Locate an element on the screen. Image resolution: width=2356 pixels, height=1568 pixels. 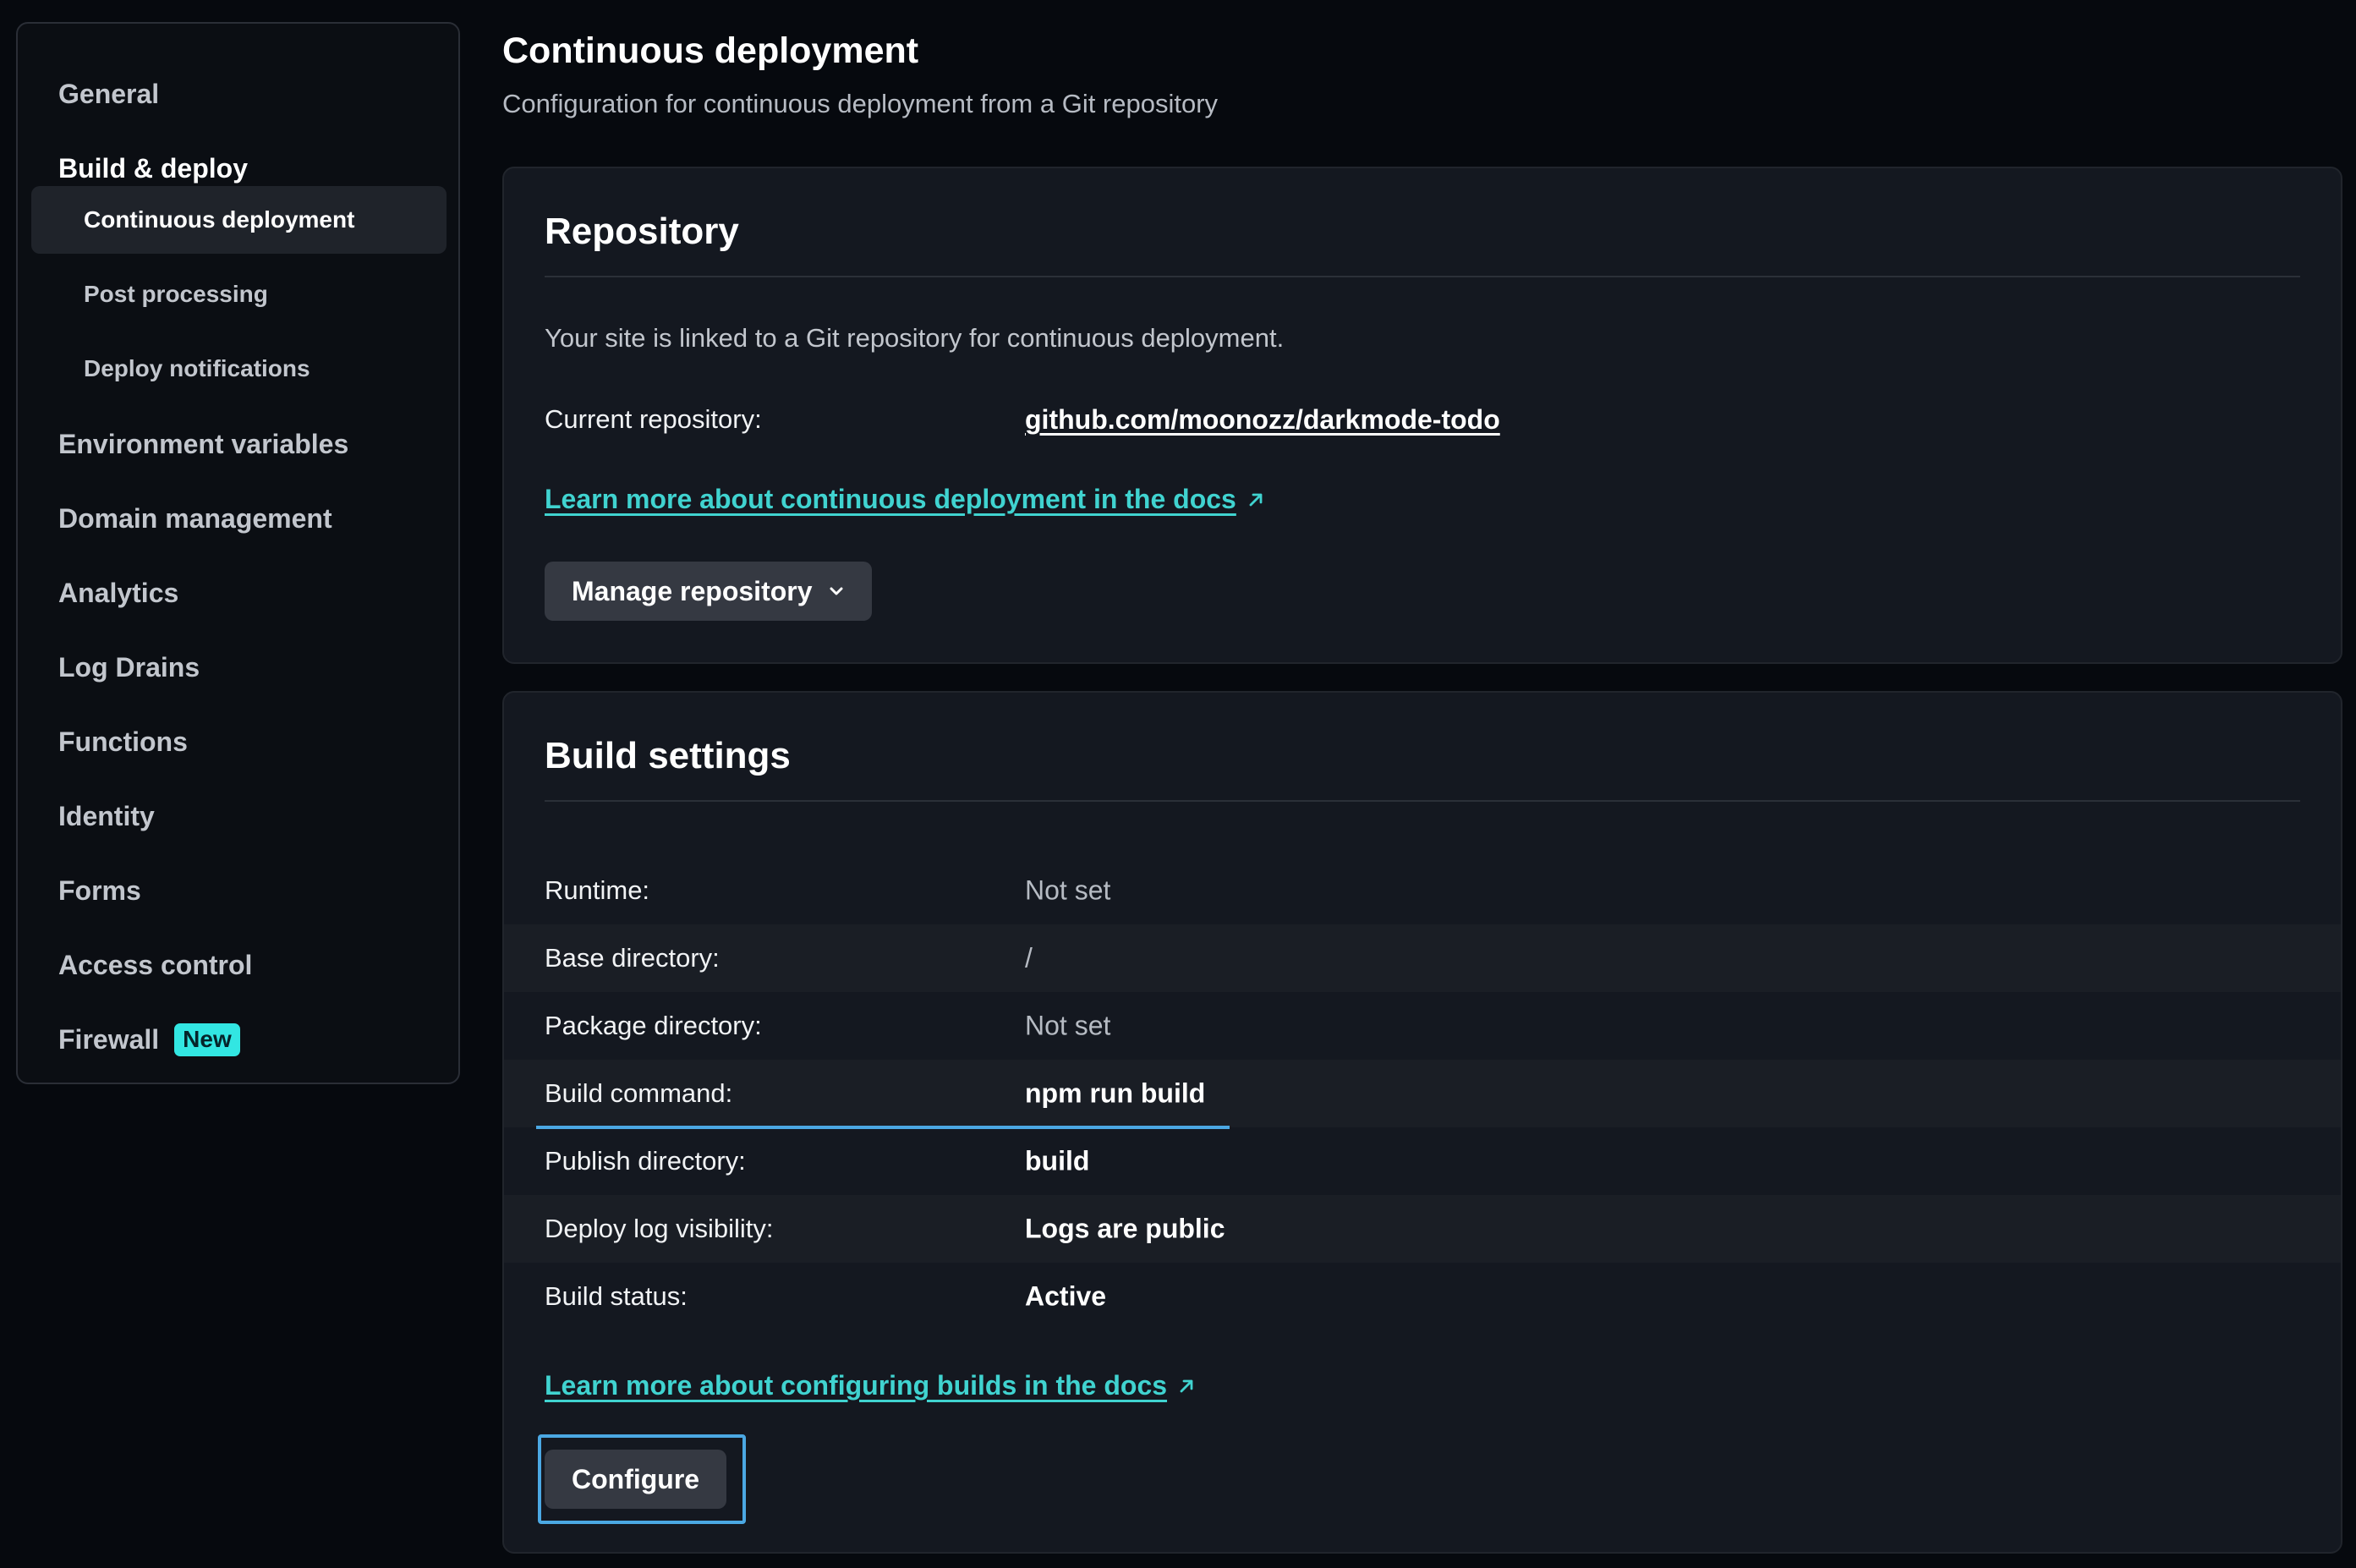
build-settings-divider is located at coordinates (1422, 801).